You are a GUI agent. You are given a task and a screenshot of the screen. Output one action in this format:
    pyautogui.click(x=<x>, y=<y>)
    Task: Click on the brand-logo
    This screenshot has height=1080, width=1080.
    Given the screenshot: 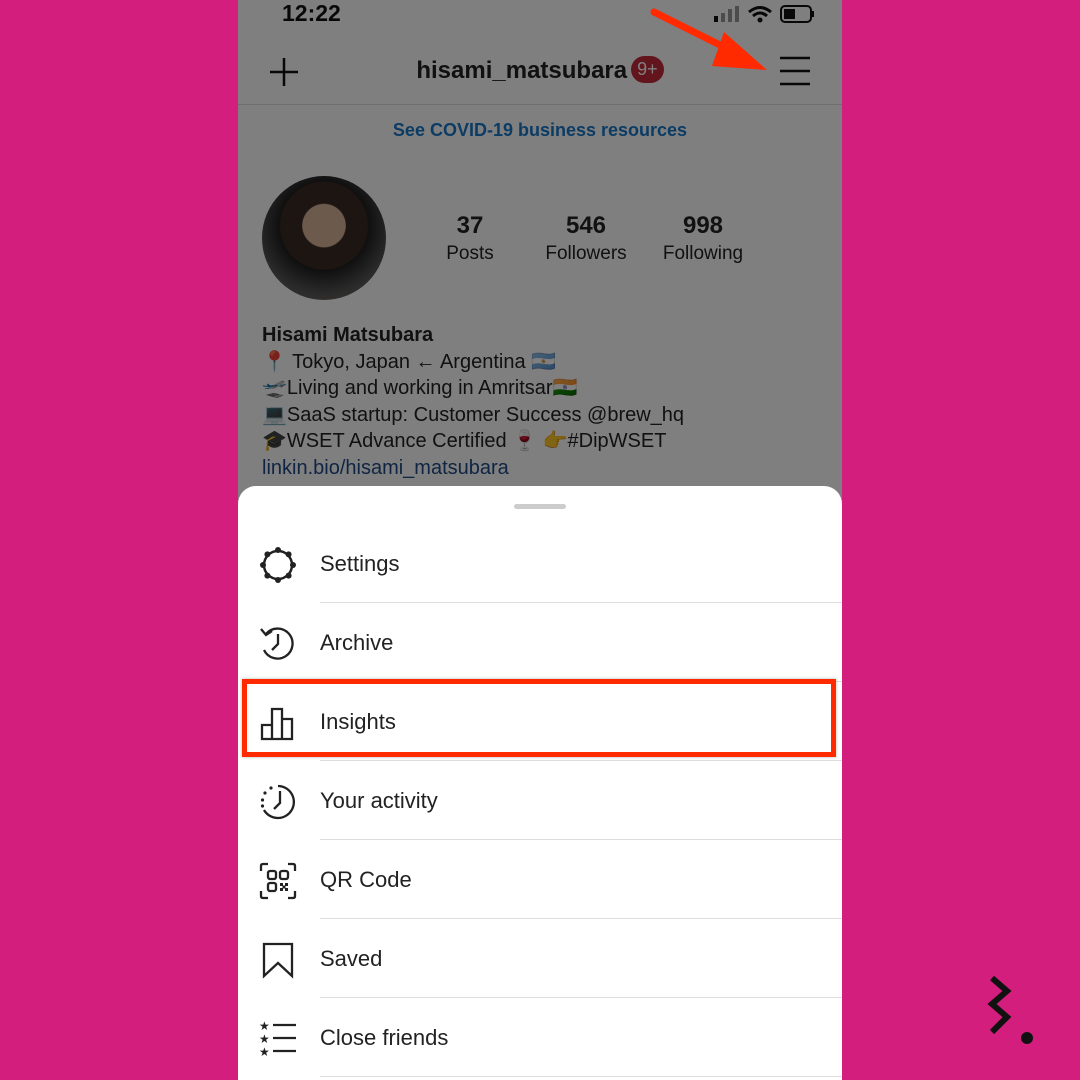 What is the action you would take?
    pyautogui.click(x=1010, y=1009)
    